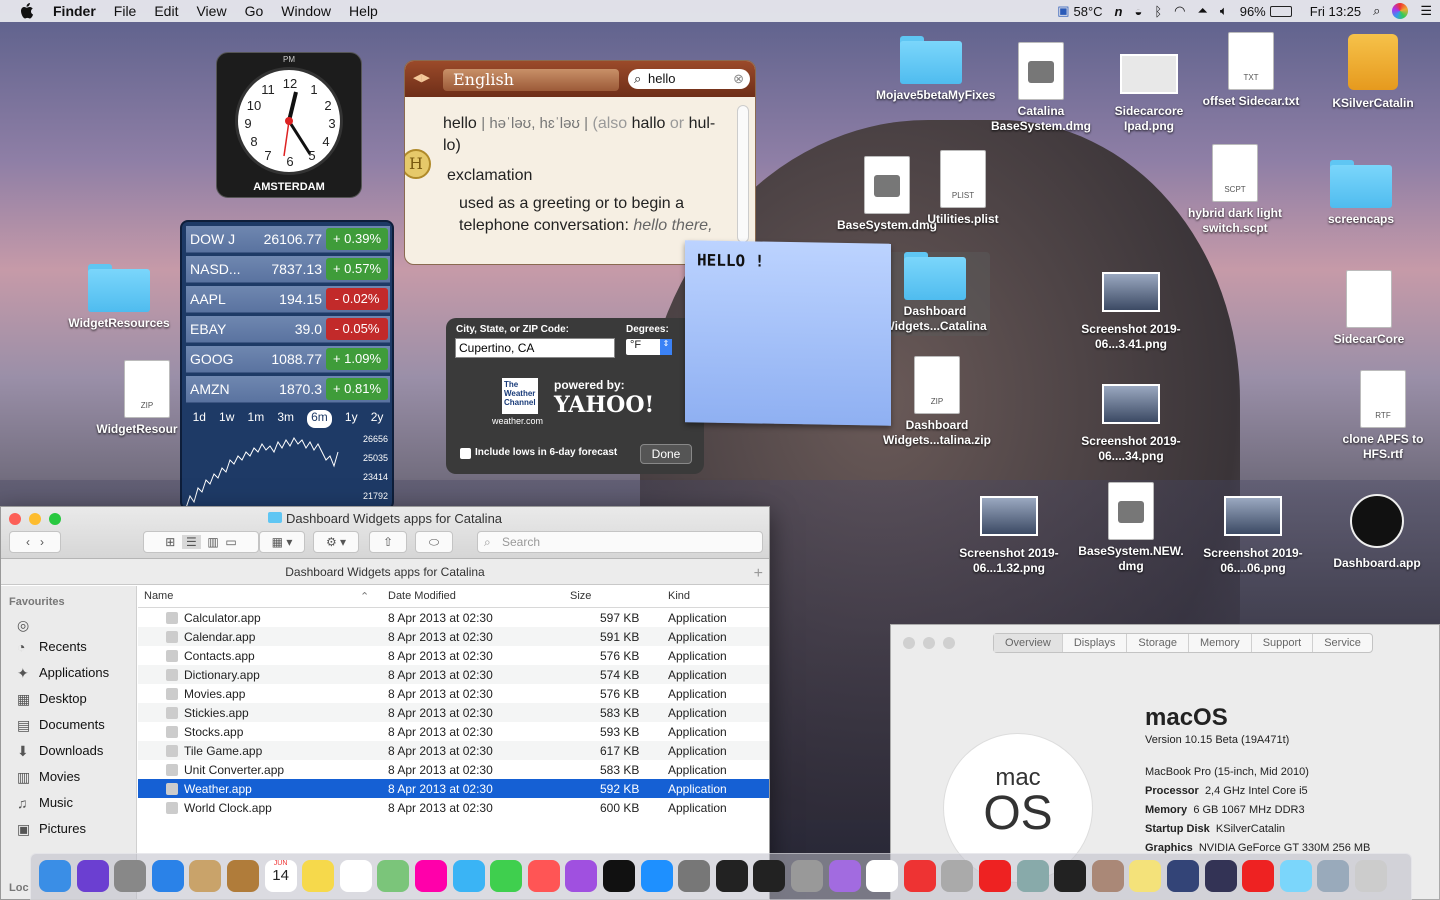 The width and height of the screenshot is (1440, 900). Describe the element at coordinates (758, 574) in the screenshot. I see `add-tab-button: +` at that location.